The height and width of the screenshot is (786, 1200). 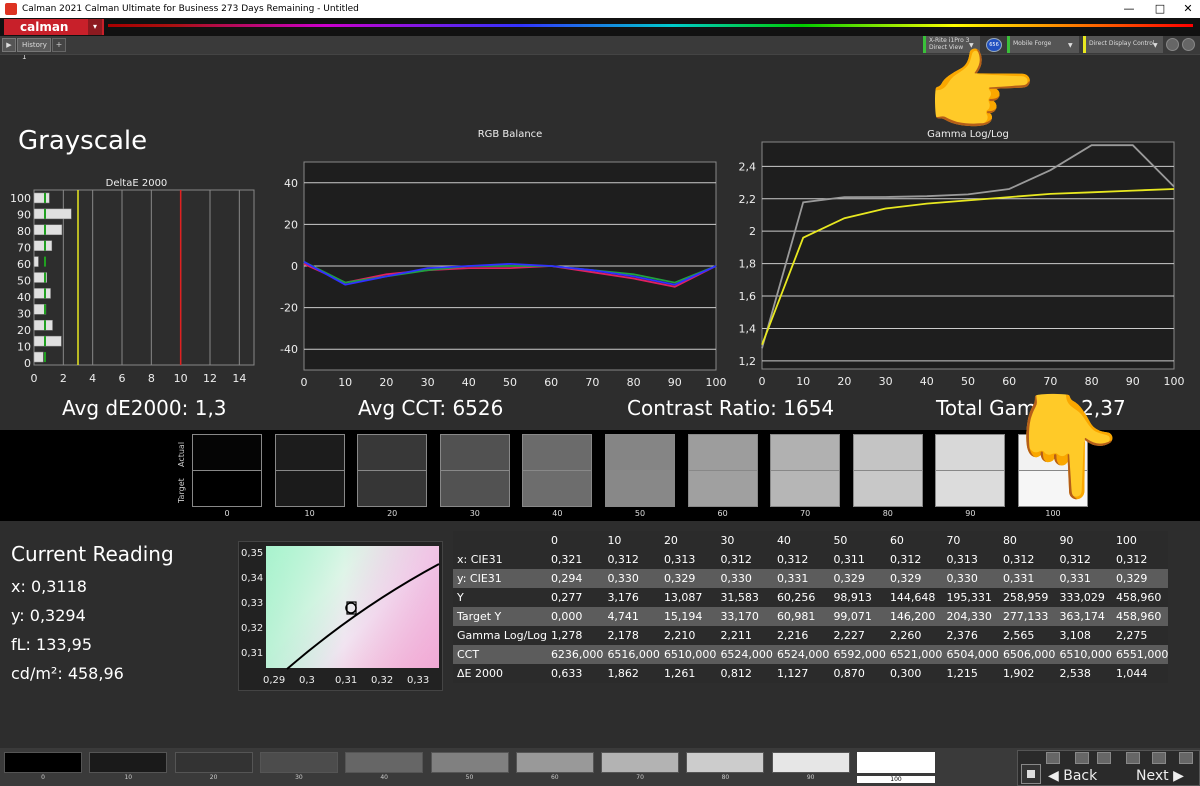 What do you see at coordinates (20, 198) in the screenshot?
I see `deltae-y-tick: 100` at bounding box center [20, 198].